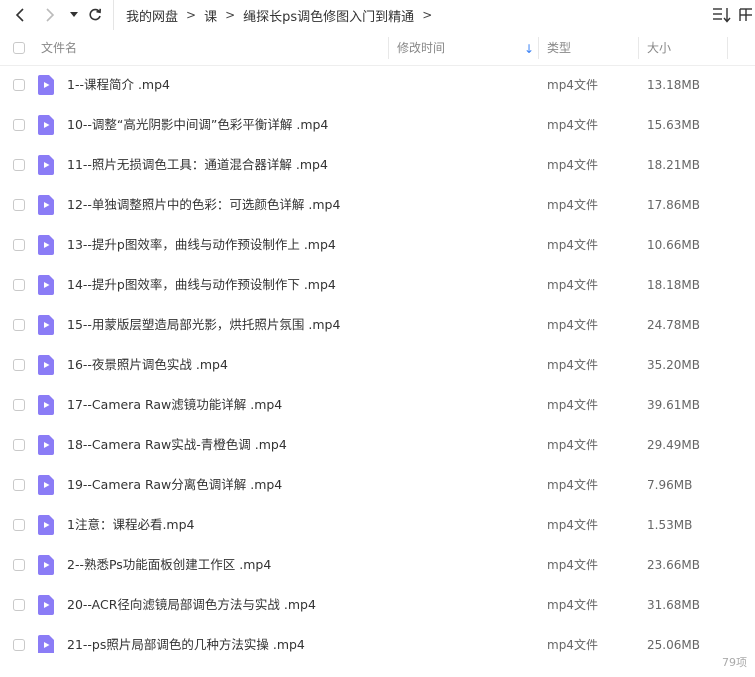 This screenshot has width=755, height=677. Describe the element at coordinates (559, 48) in the screenshot. I see `column-type: 类型` at that location.